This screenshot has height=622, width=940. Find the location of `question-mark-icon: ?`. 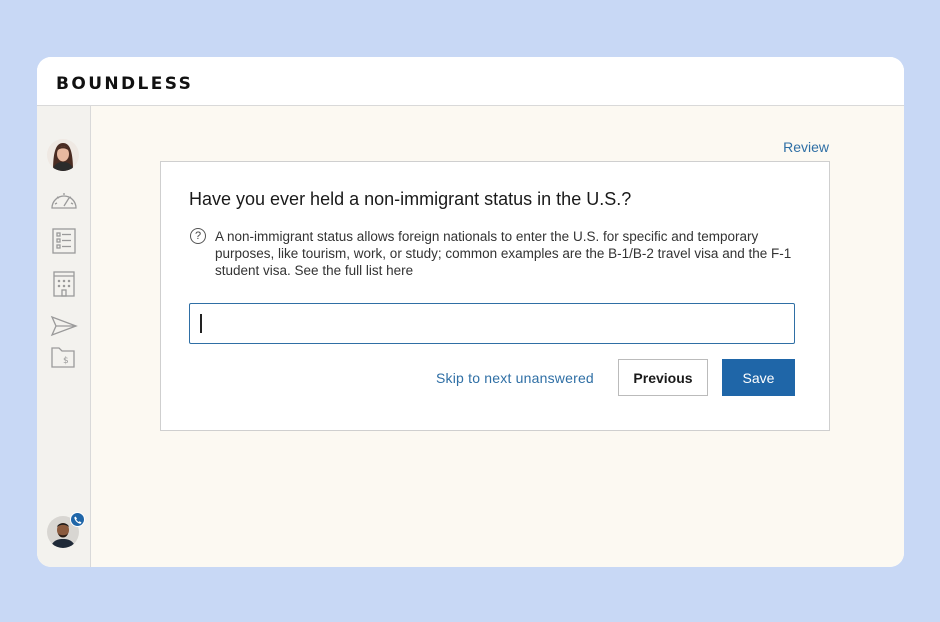

question-mark-icon: ? is located at coordinates (198, 236).